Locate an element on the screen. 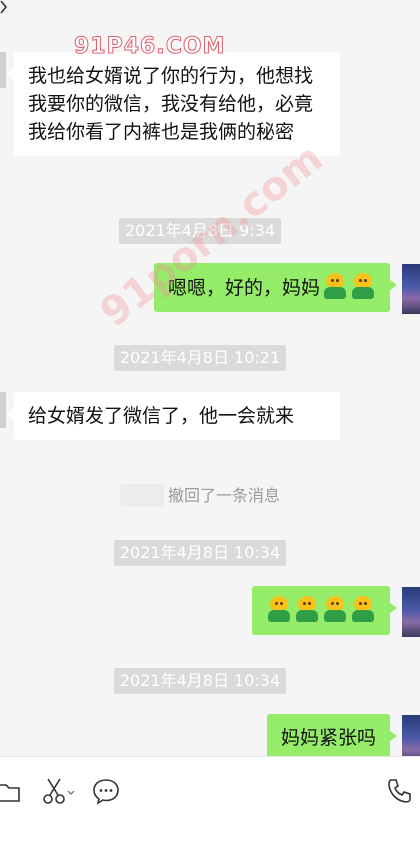 This screenshot has height=859, width=420. folder-icon is located at coordinates (10, 791).